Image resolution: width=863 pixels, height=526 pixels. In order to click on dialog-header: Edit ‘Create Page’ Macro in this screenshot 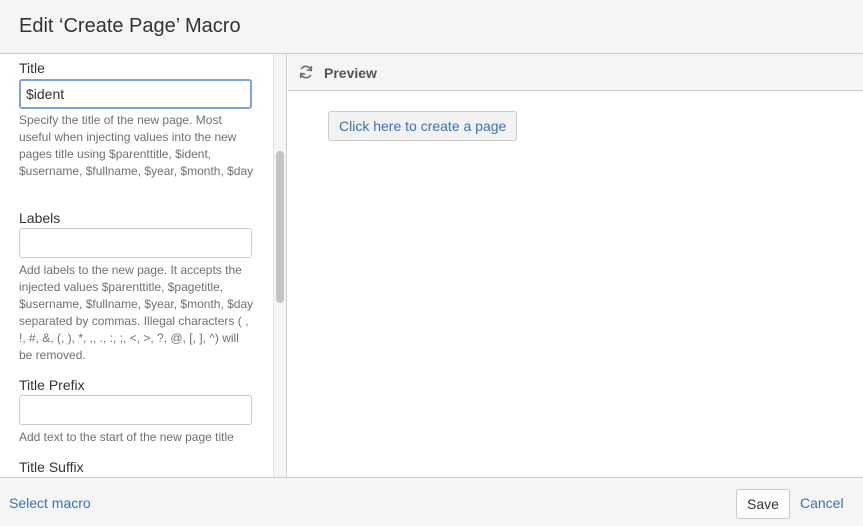, I will do `click(431, 27)`.